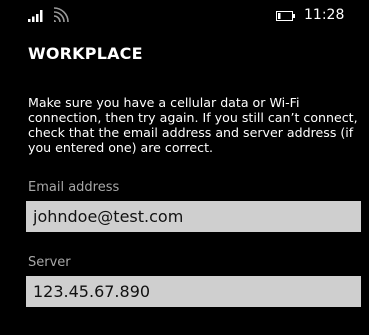 The width and height of the screenshot is (369, 335). What do you see at coordinates (49, 262) in the screenshot?
I see `server-label: Server` at bounding box center [49, 262].